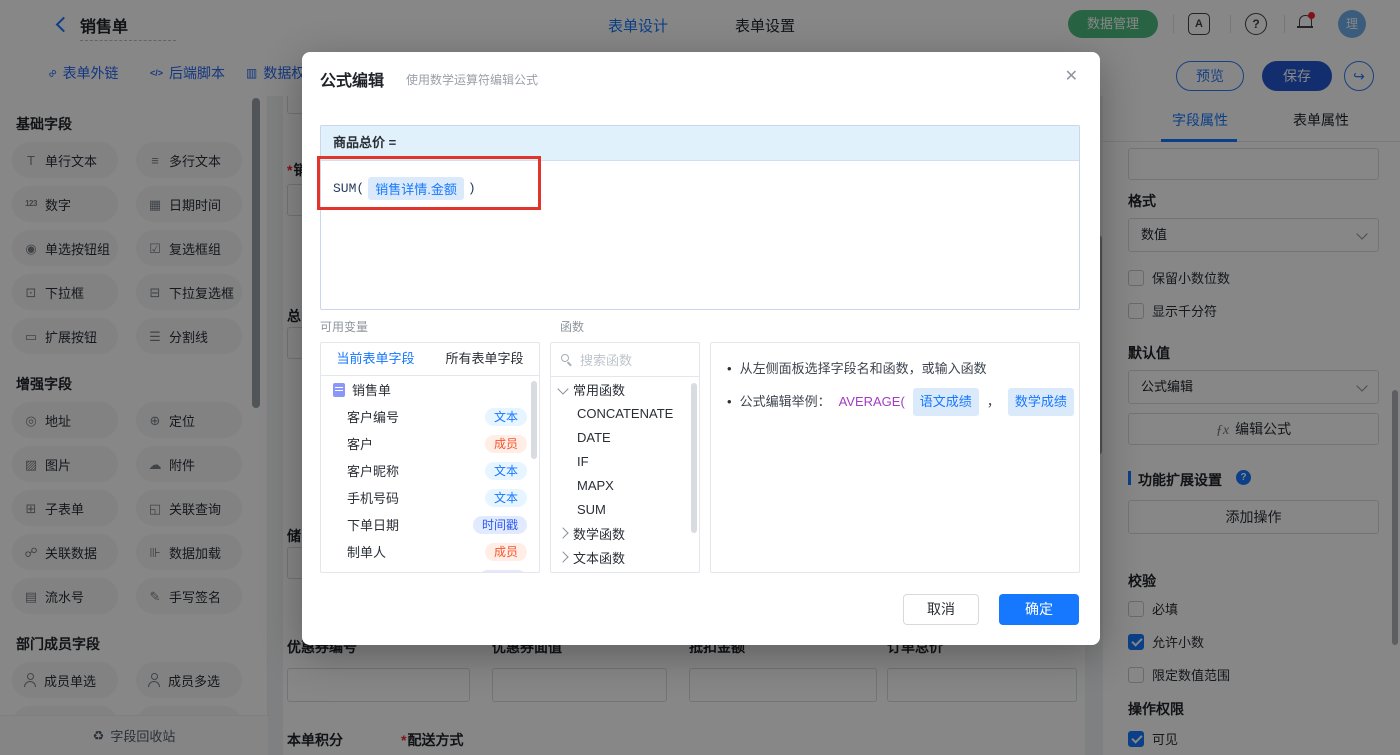 The width and height of the screenshot is (1400, 755). I want to click on variable-row: 下单日期 时间戳, so click(430, 524).